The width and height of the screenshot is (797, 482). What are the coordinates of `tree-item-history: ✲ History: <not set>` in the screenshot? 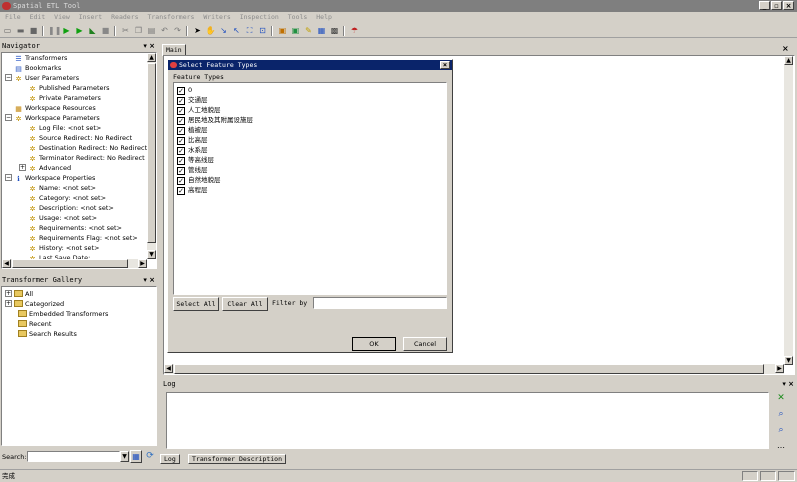 It's located at (64, 248).